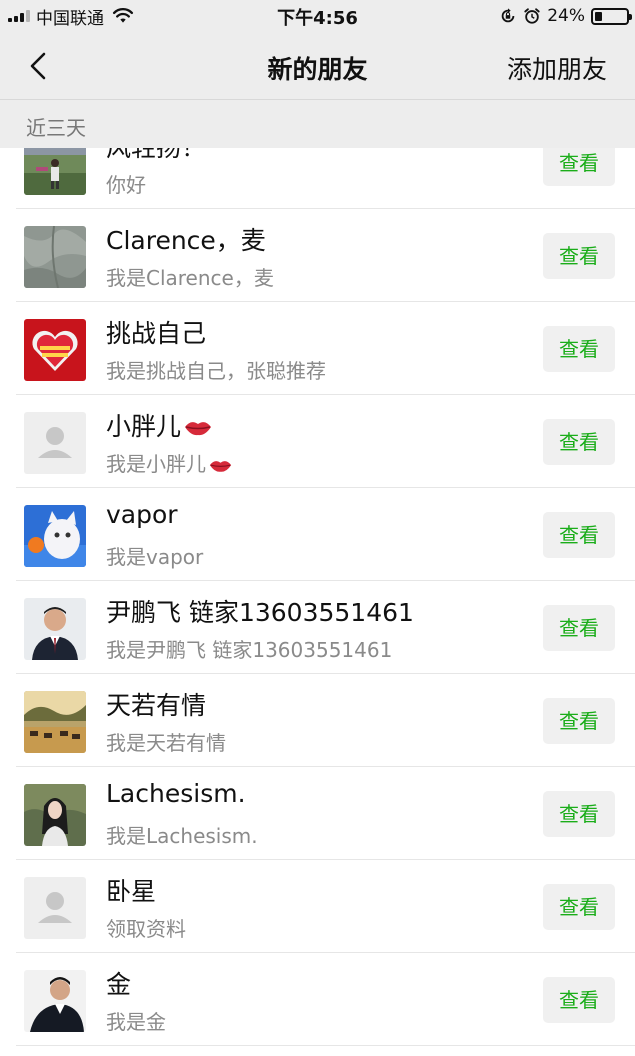 Image resolution: width=635 pixels, height=1056 pixels. Describe the element at coordinates (56, 128) in the screenshot. I see `section-label: 近三天` at that location.